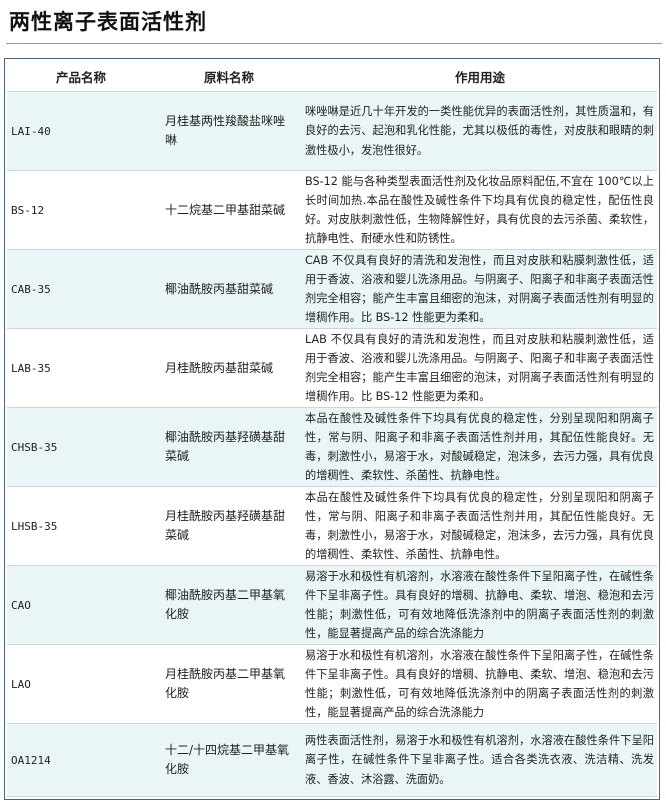 The width and height of the screenshot is (666, 801). I want to click on product-code: LAI-40, so click(81, 131).